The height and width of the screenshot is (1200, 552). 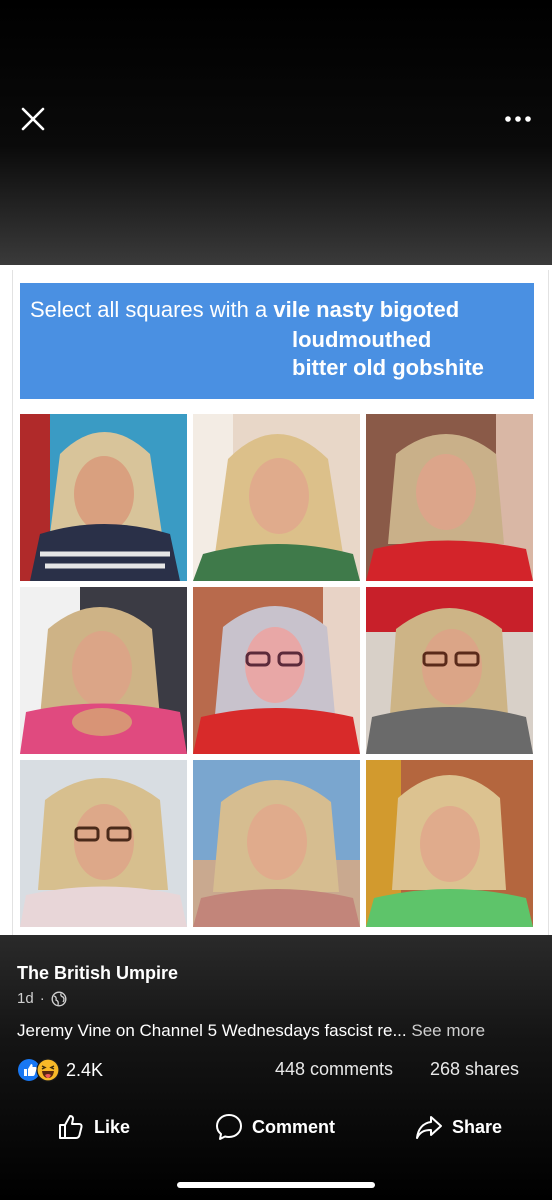 I want to click on share-button: Share, so click(x=458, y=1127).